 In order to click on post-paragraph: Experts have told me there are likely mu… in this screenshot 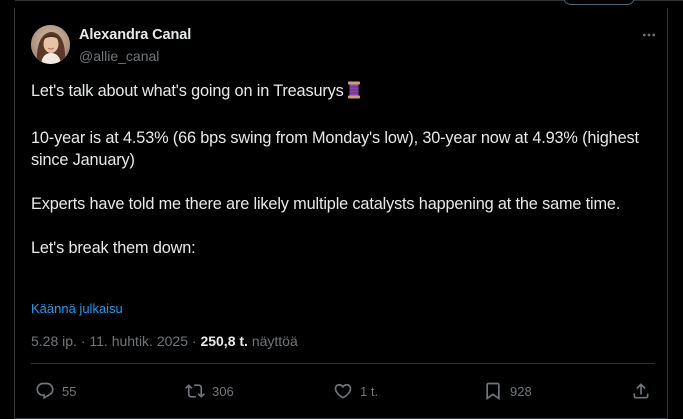, I will do `click(326, 204)`.